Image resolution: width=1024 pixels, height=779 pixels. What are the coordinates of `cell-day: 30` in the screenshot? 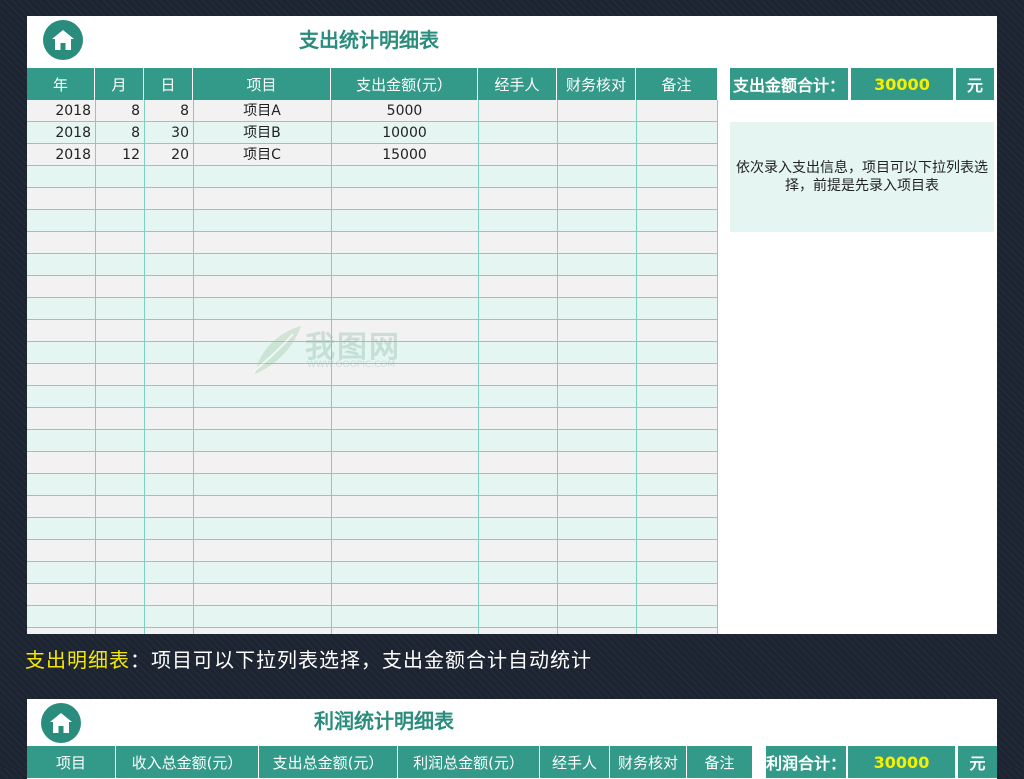 It's located at (168, 133).